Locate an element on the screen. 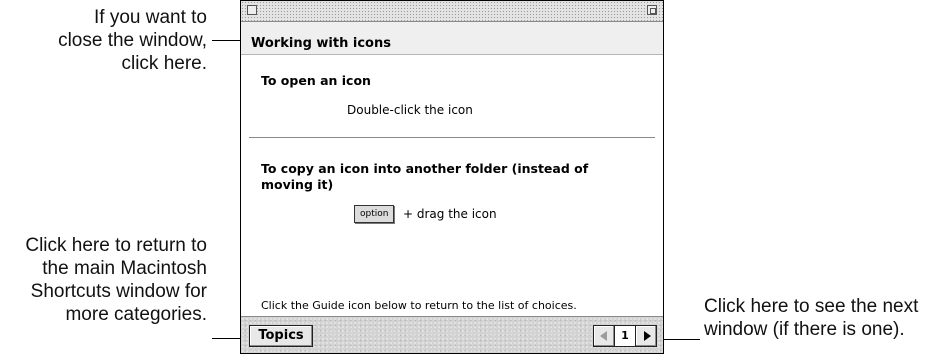  instruction-text: Double-click the icon is located at coordinates (410, 110).